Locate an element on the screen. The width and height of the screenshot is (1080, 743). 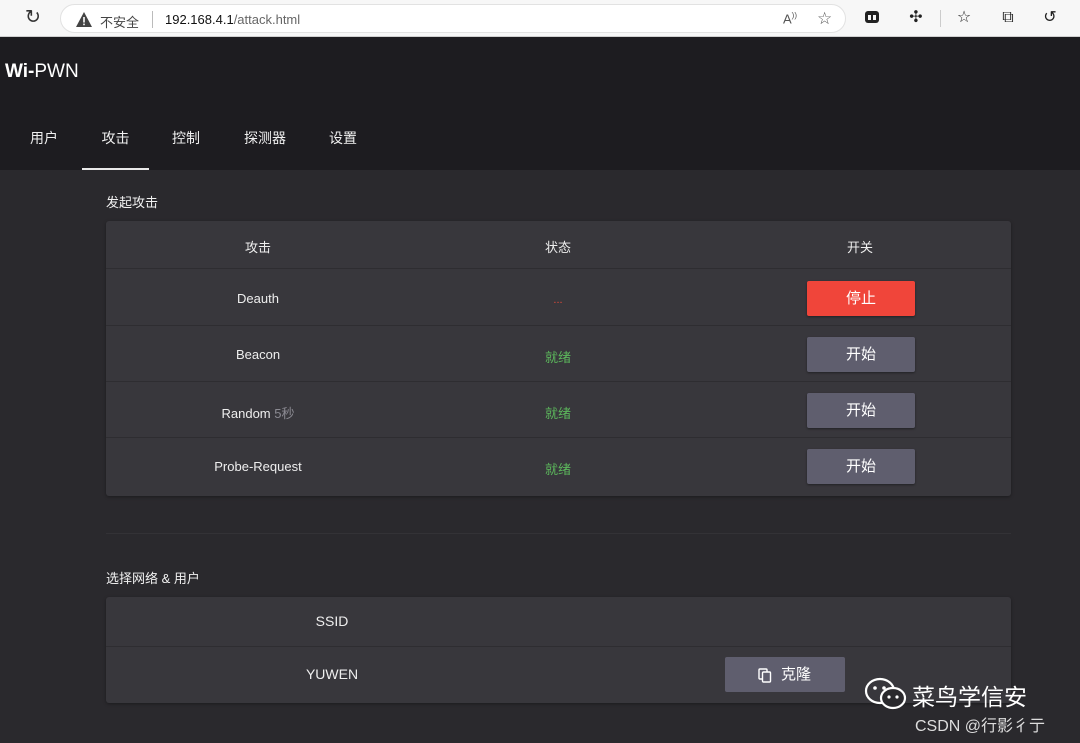
collections-icon is located at coordinates (872, 18).